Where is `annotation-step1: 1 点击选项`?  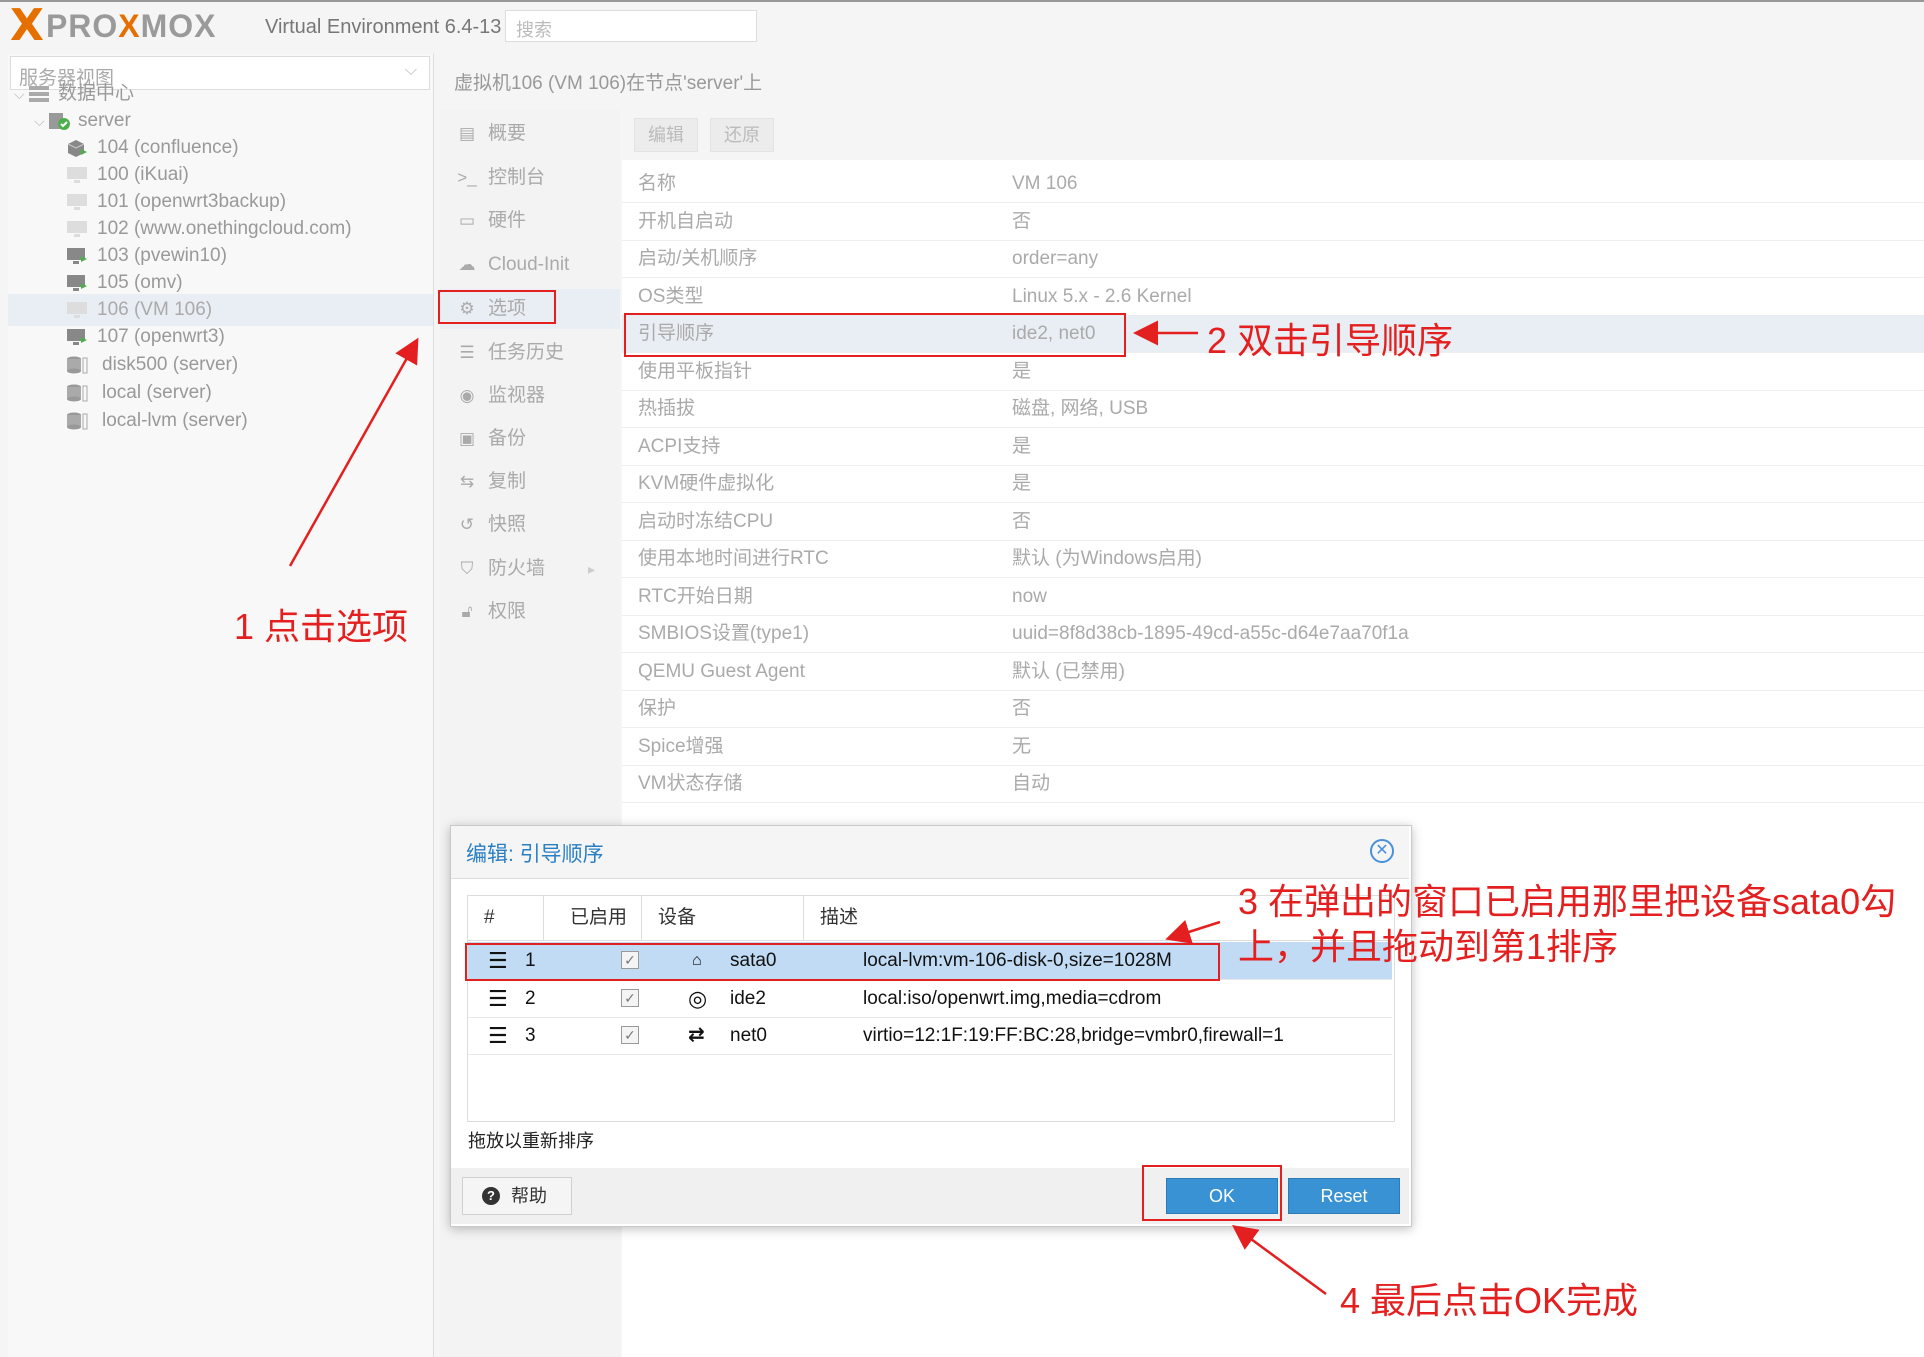 annotation-step1: 1 点击选项 is located at coordinates (321, 626).